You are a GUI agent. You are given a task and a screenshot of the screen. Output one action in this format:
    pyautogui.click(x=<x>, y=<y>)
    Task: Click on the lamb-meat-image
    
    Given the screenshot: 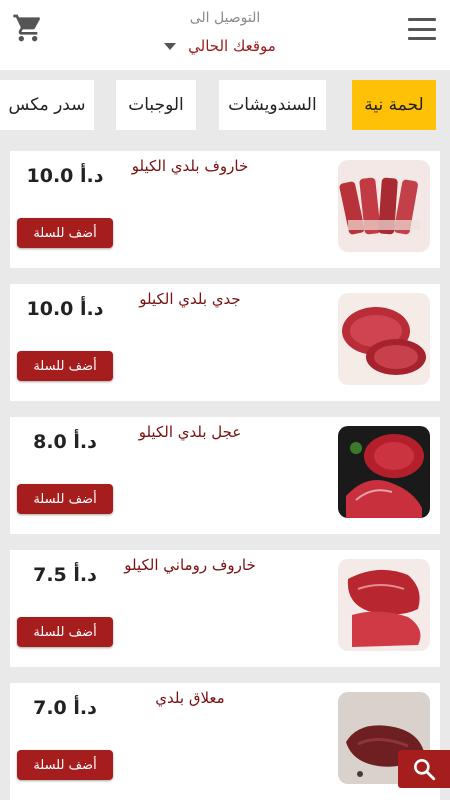 What is the action you would take?
    pyautogui.click(x=384, y=206)
    